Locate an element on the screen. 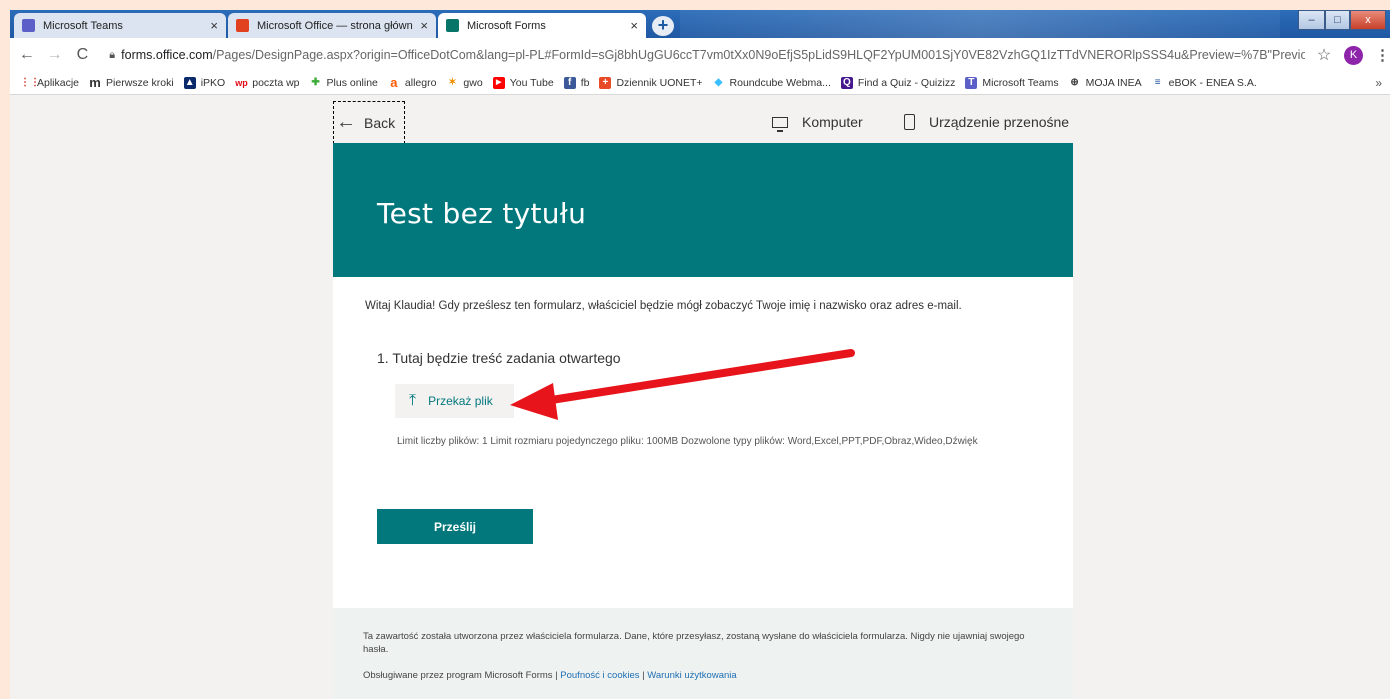 This screenshot has width=1390, height=699. teams-icon is located at coordinates (28, 25).